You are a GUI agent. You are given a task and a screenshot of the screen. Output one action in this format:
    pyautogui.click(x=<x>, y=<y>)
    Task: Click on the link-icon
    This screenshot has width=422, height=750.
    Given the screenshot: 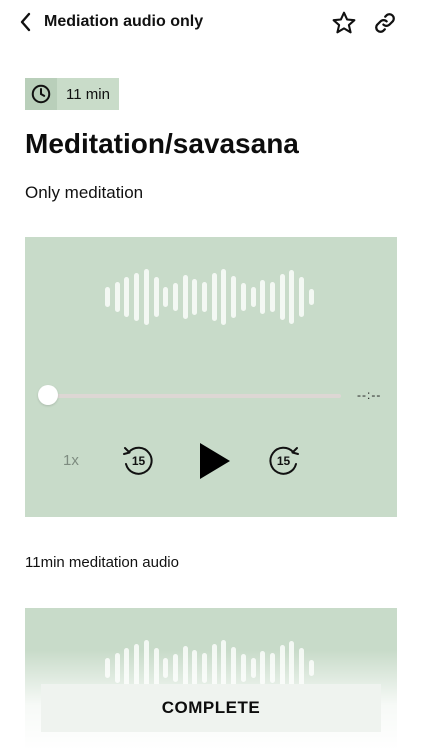 What is the action you would take?
    pyautogui.click(x=385, y=23)
    